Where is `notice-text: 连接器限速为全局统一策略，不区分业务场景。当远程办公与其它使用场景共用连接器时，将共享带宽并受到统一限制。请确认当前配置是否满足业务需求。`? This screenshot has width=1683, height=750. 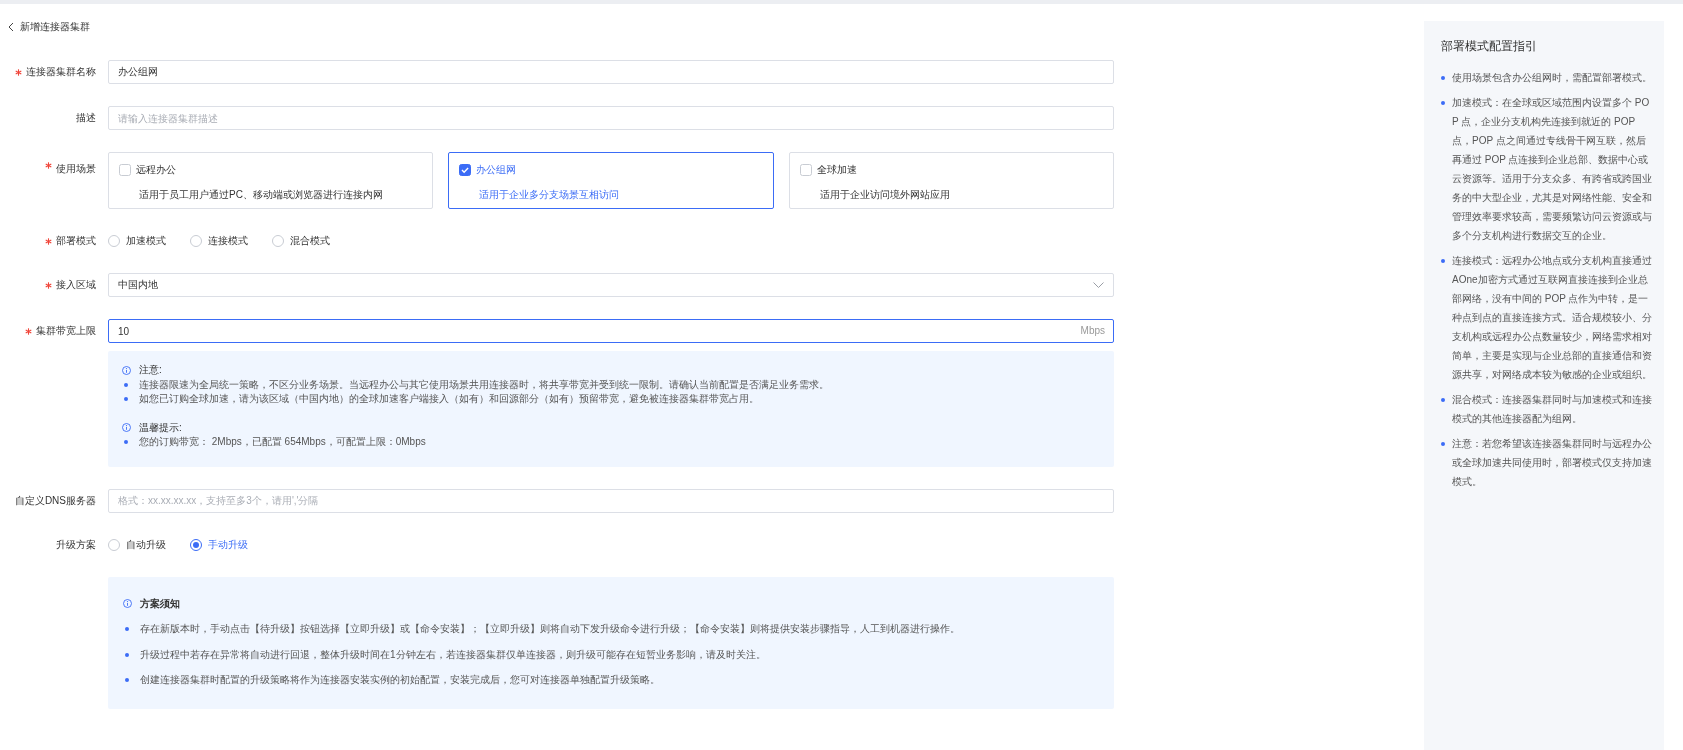
notice-text: 连接器限速为全局统一策略，不区分业务场景。当远程办公与其它使用场景共用连接器时，将共享带宽并受到统一限制。请确认当前配置是否满足业务需求。 is located at coordinates (484, 384).